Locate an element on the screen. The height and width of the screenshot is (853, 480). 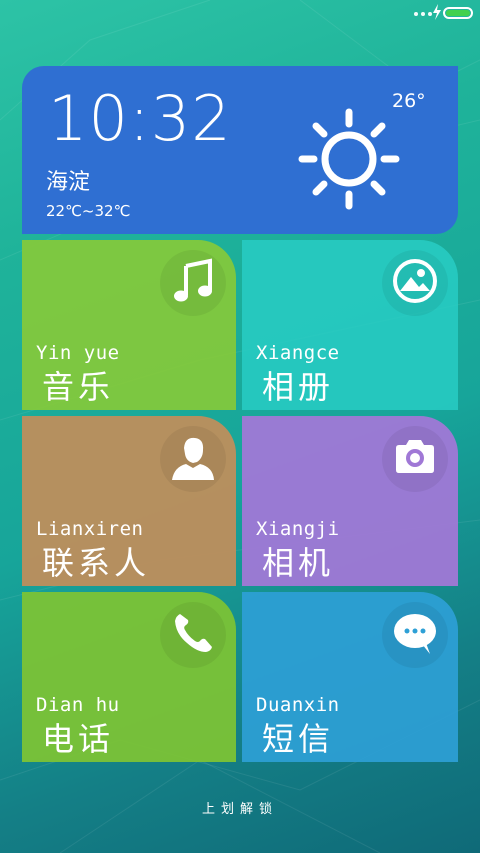
phone-icon is located at coordinates (193, 633).